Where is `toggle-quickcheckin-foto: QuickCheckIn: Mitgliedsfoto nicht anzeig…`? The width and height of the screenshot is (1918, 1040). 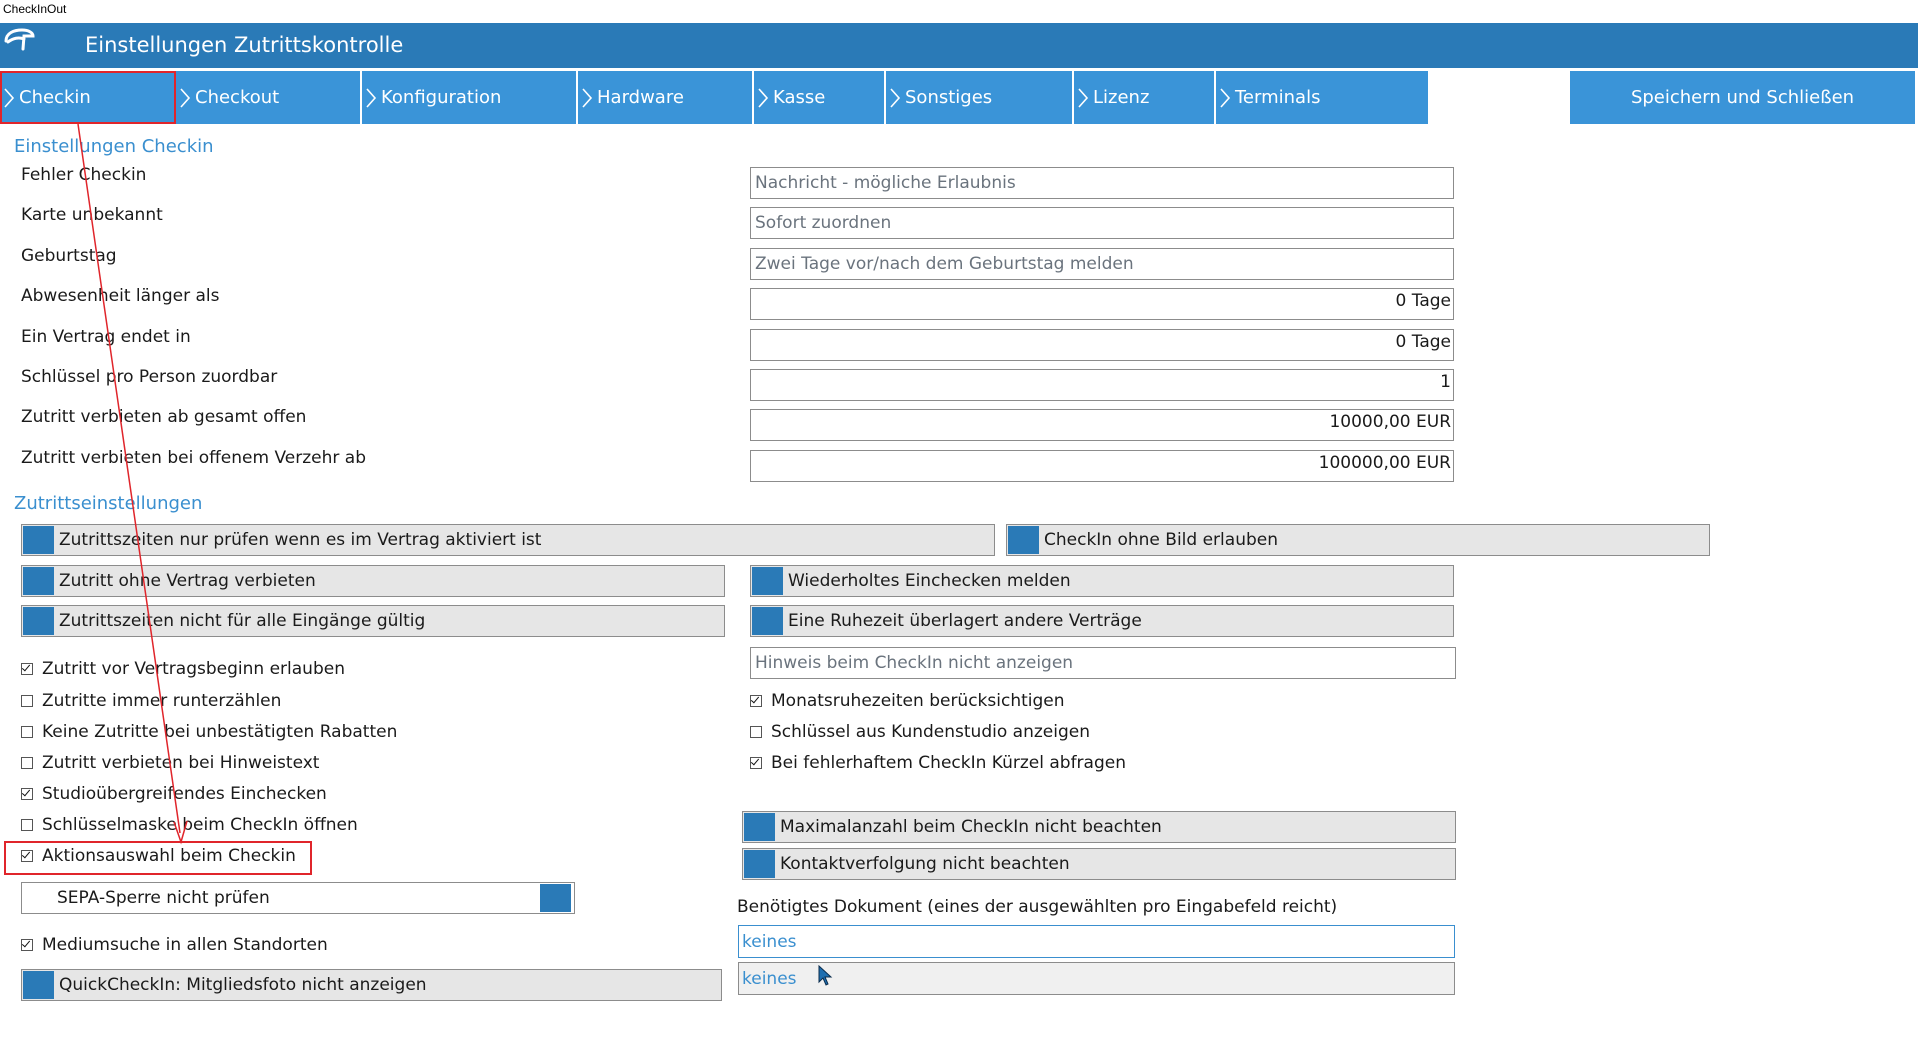
toggle-quickcheckin-foto: QuickCheckIn: Mitgliedsfoto nicht anzeig… is located at coordinates (371, 985).